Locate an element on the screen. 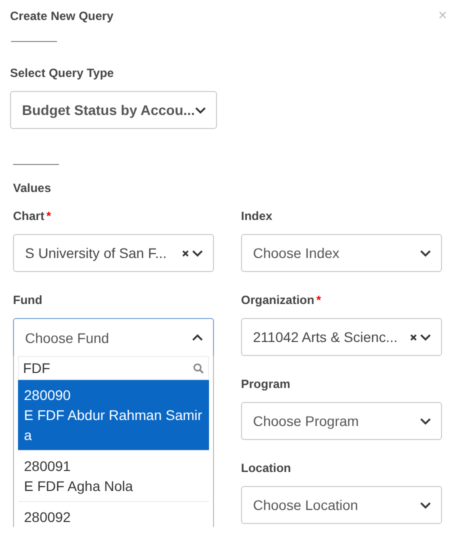  dialog-title: Create New Query is located at coordinates (62, 16).